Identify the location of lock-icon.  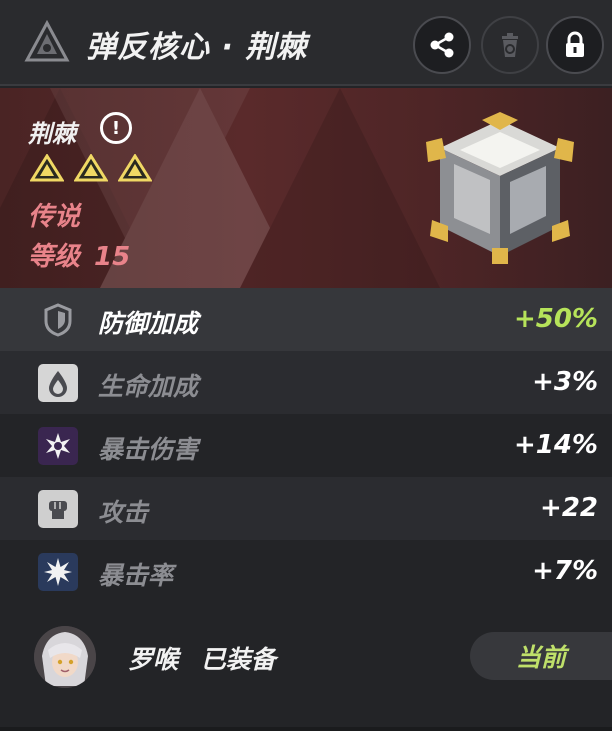
(575, 44).